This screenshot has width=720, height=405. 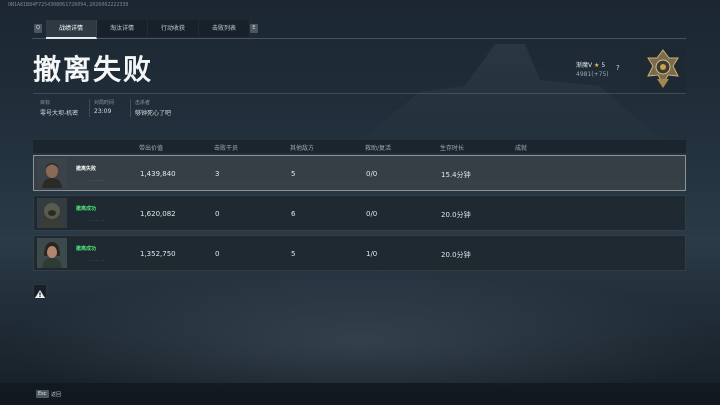 What do you see at coordinates (359, 93) in the screenshot?
I see `title-divider` at bounding box center [359, 93].